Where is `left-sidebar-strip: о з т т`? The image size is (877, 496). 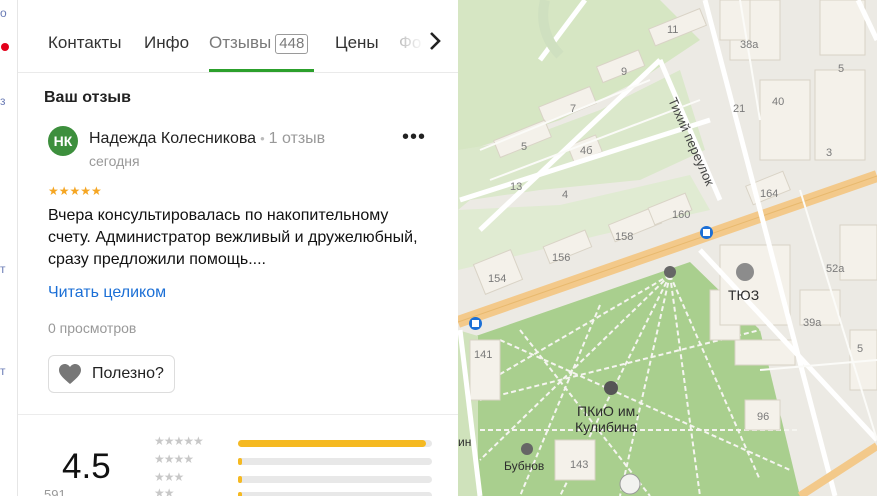 left-sidebar-strip: о з т т is located at coordinates (9, 248).